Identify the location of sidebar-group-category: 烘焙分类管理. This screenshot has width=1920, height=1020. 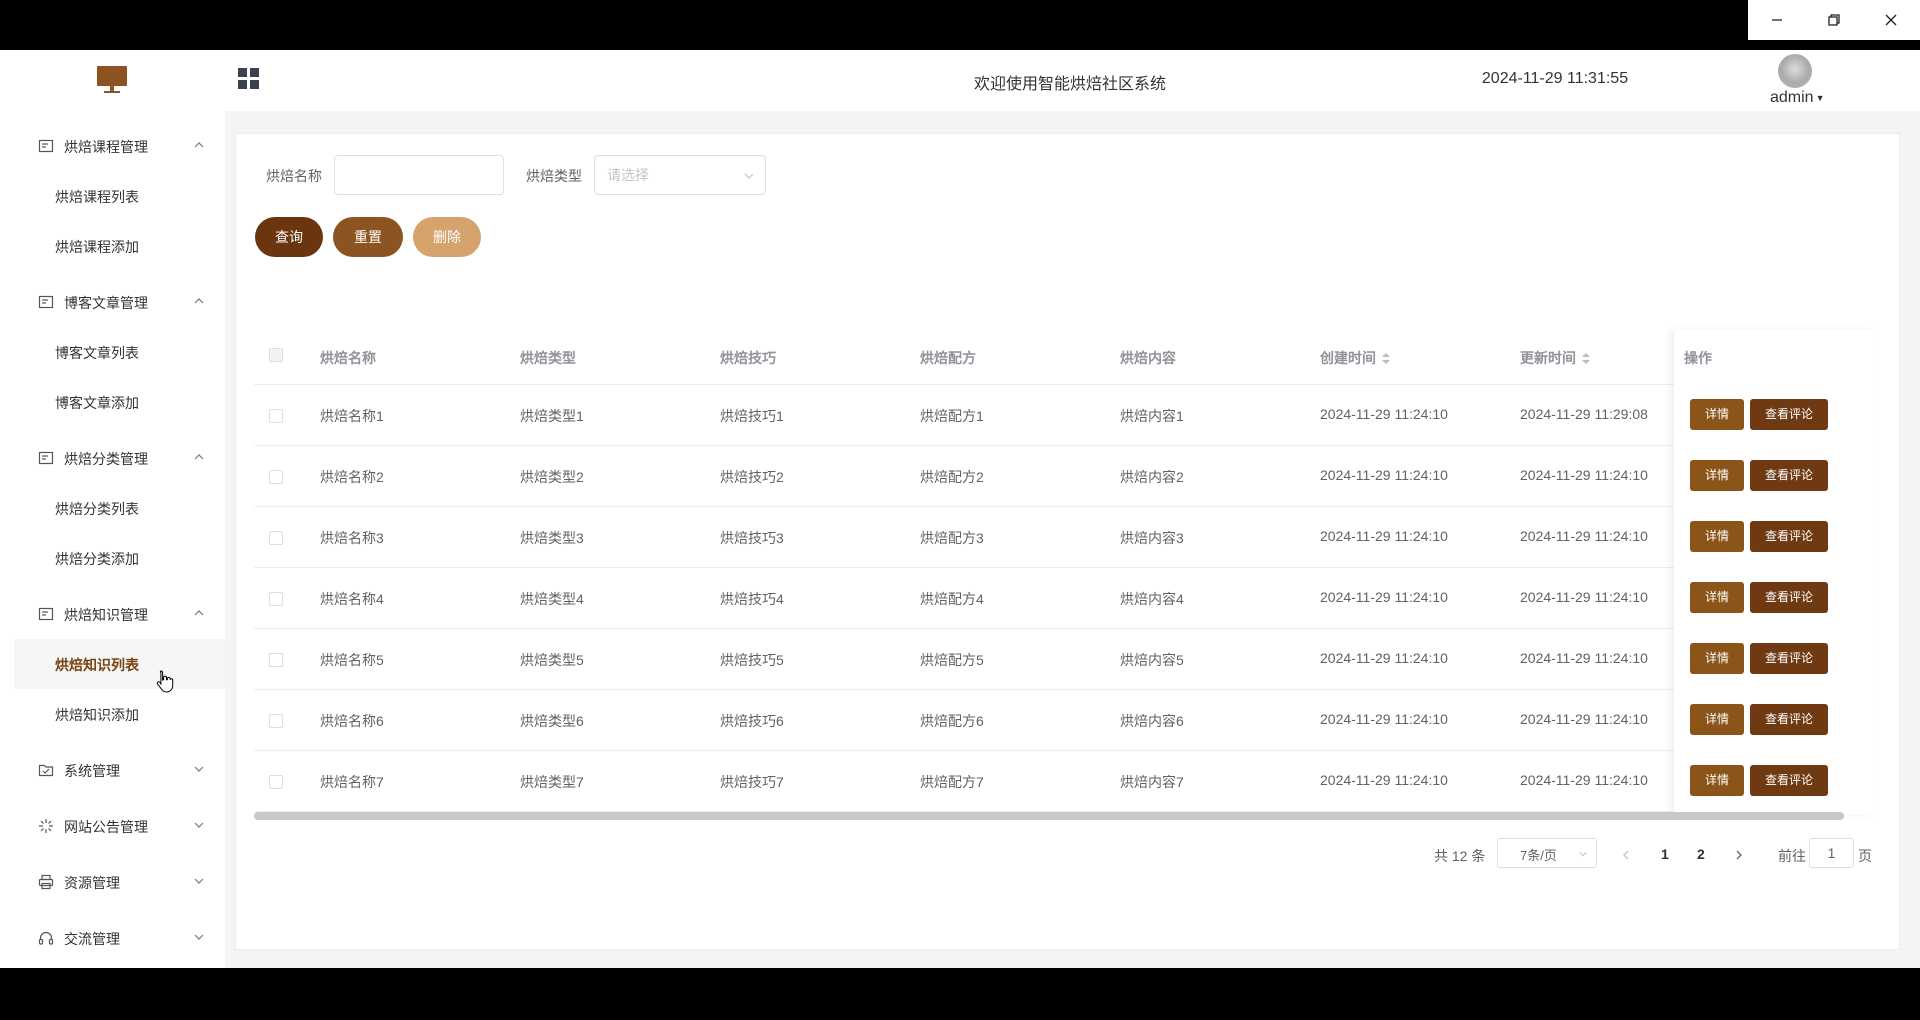
(112, 458).